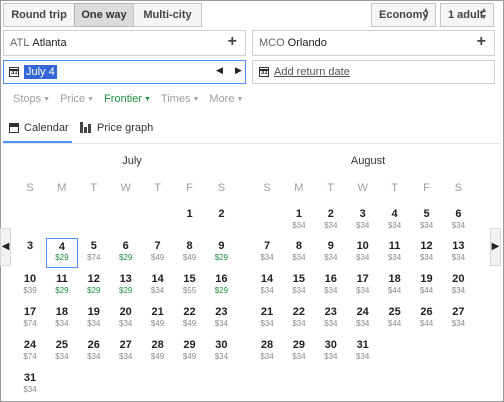  I want to click on one-way-button: One way, so click(104, 15).